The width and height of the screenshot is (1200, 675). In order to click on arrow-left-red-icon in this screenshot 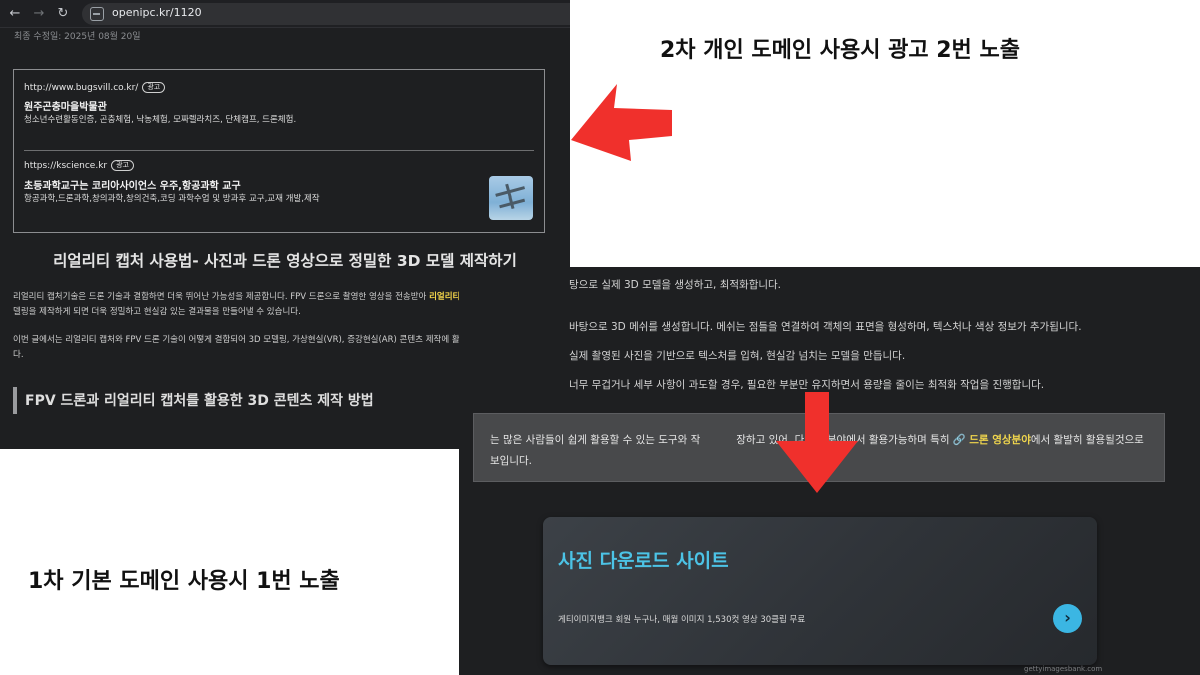, I will do `click(621, 122)`.